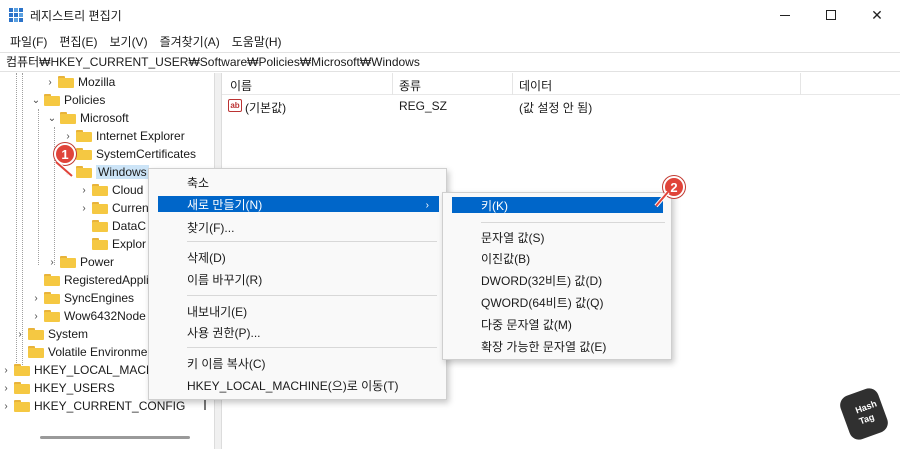  I want to click on tree-item-datac: DataC, so click(112, 226).